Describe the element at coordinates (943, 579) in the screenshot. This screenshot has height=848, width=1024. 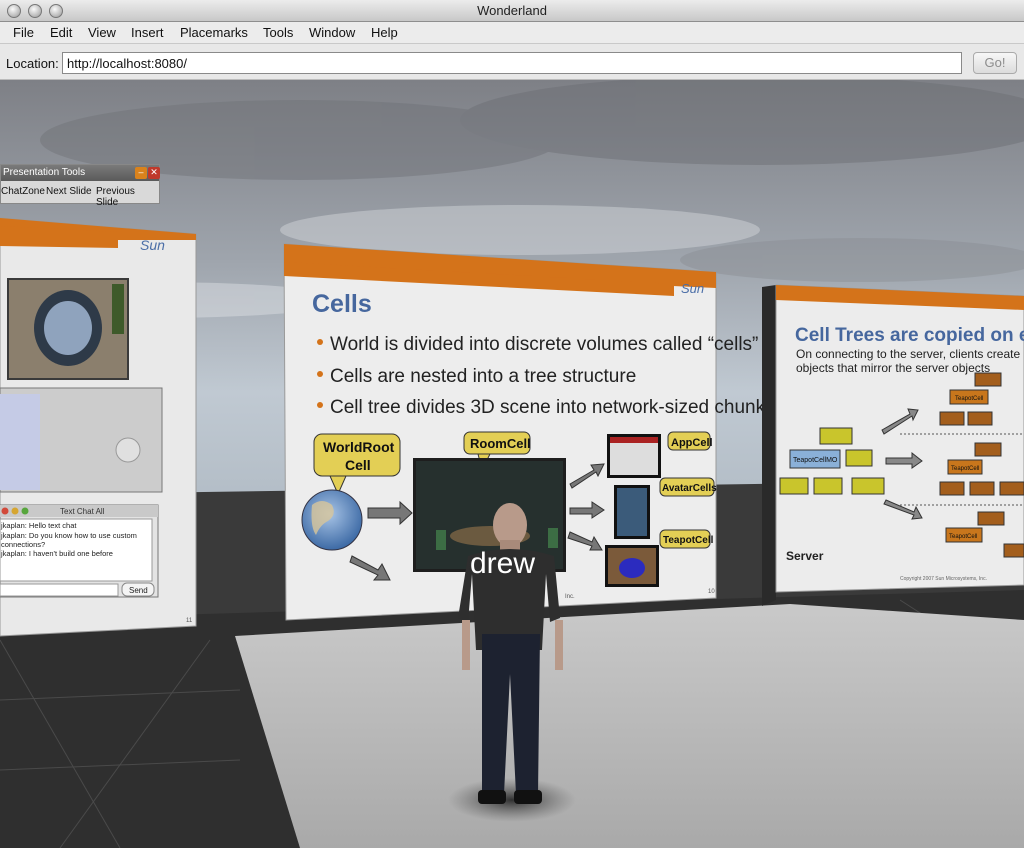
I see `right-slide-footer: Copyright 2007 Sun Microsystems, Inc.` at that location.